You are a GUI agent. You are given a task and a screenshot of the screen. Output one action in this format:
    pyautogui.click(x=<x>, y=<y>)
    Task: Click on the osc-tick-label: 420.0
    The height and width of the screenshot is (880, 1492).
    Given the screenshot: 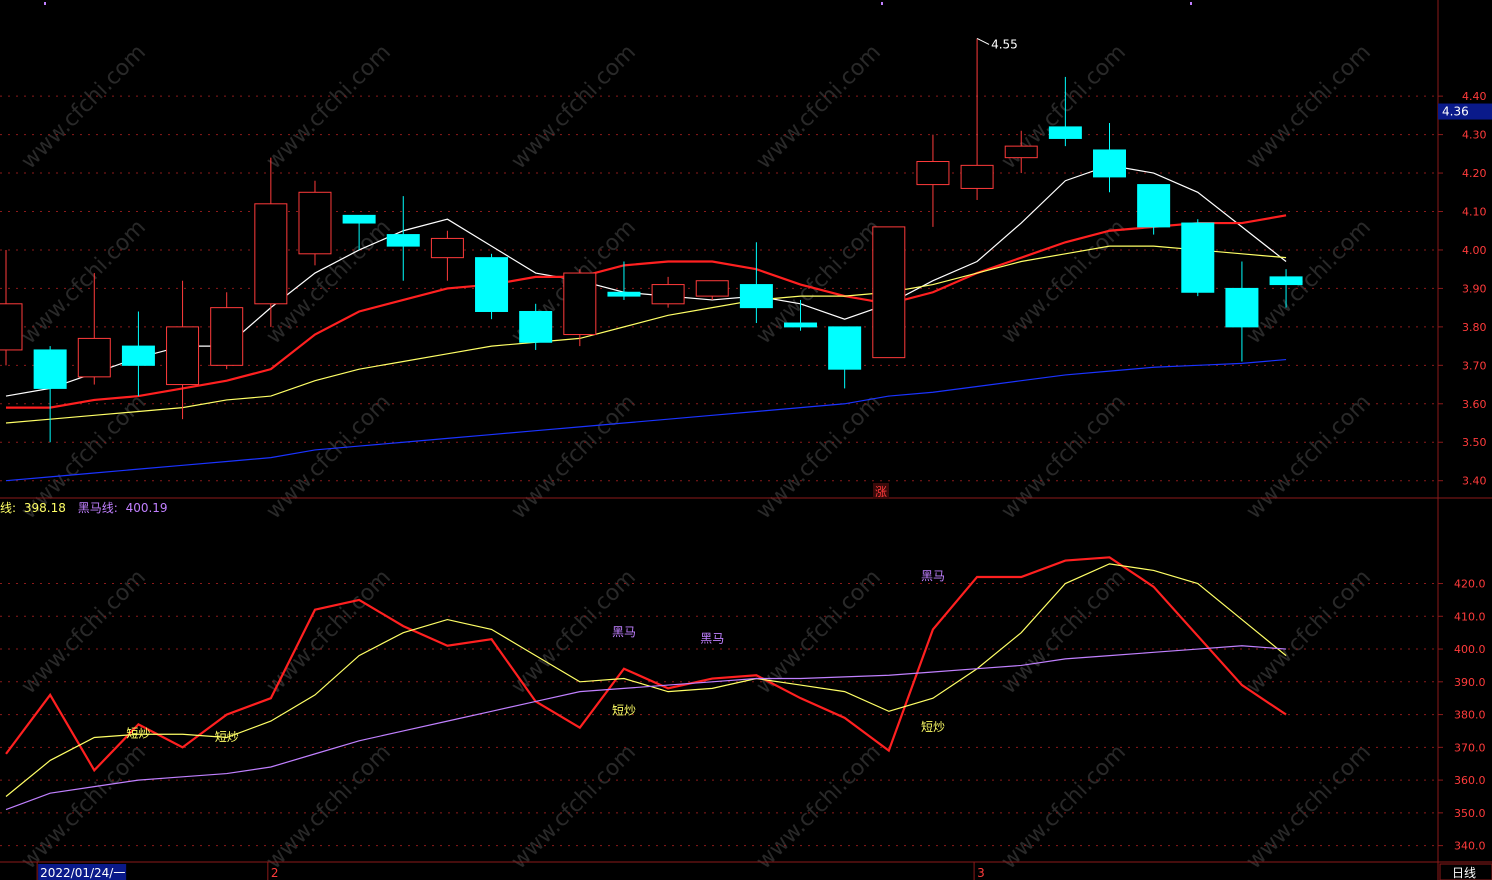 What is the action you would take?
    pyautogui.click(x=1470, y=584)
    